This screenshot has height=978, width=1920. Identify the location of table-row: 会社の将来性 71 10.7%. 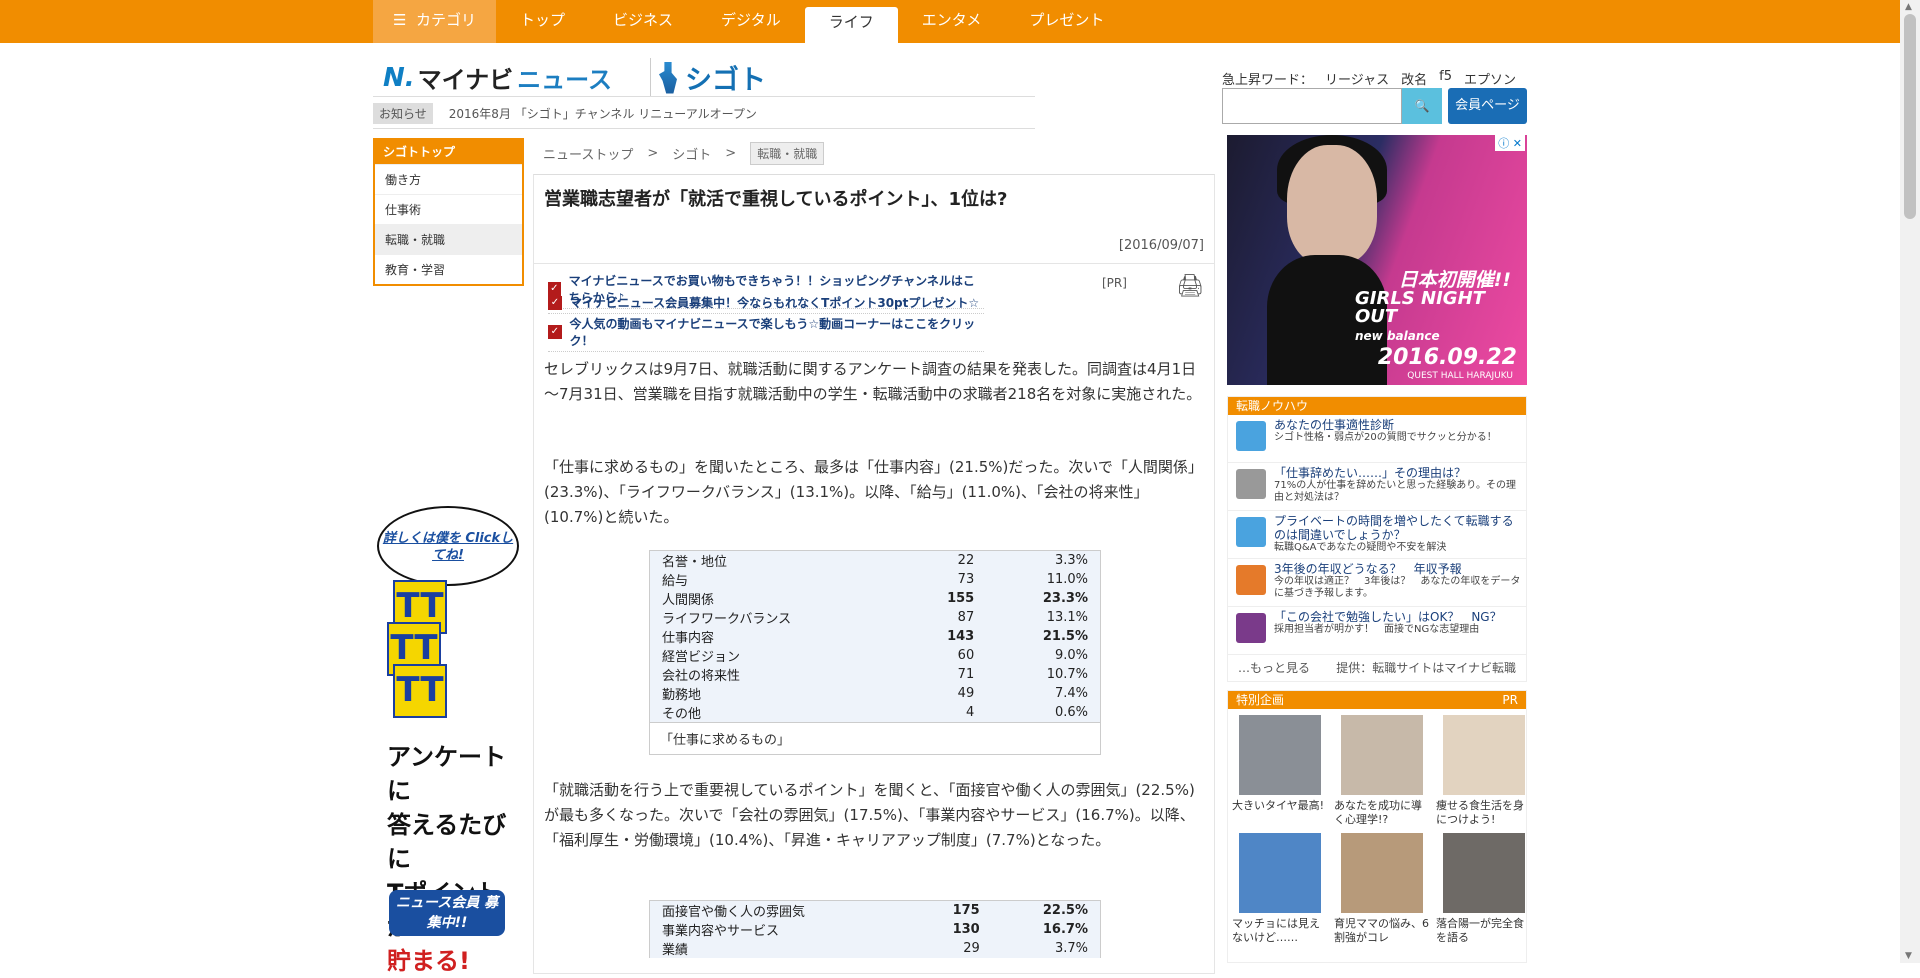
(875, 674).